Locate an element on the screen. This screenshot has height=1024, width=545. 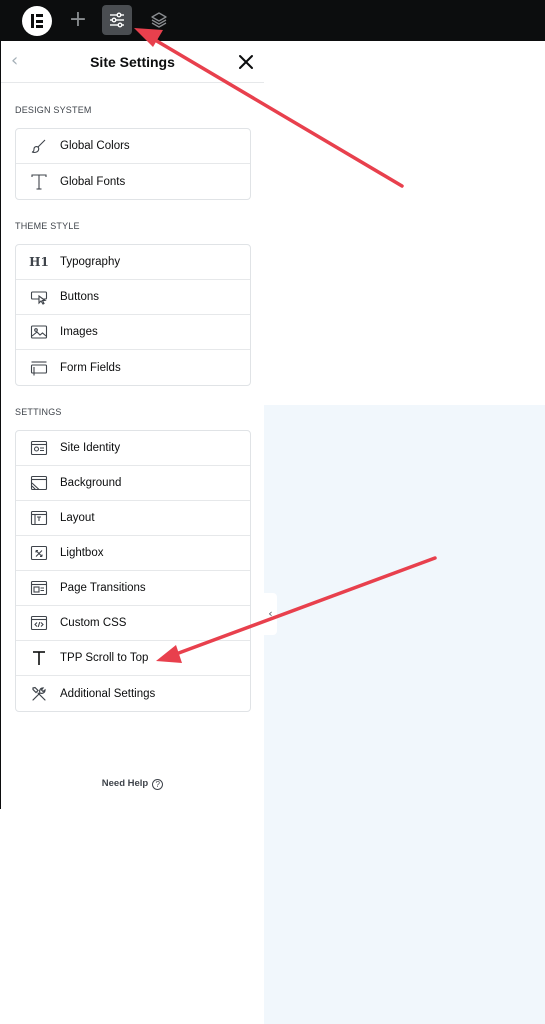
need-help-label: Need Help is located at coordinates (125, 783).